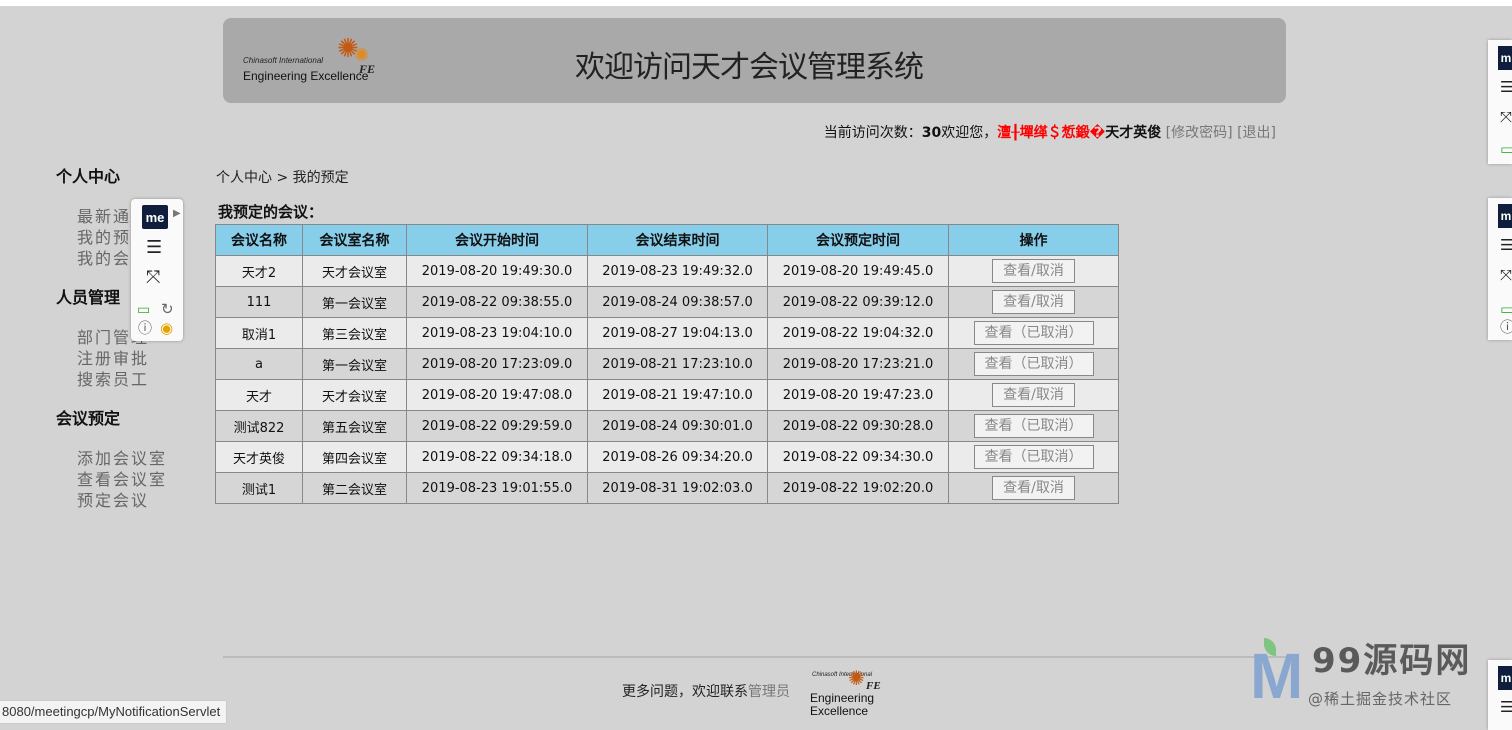 This screenshot has height=730, width=1512. I want to click on start-time: 2019-08-20 19:49:30.0, so click(497, 271).